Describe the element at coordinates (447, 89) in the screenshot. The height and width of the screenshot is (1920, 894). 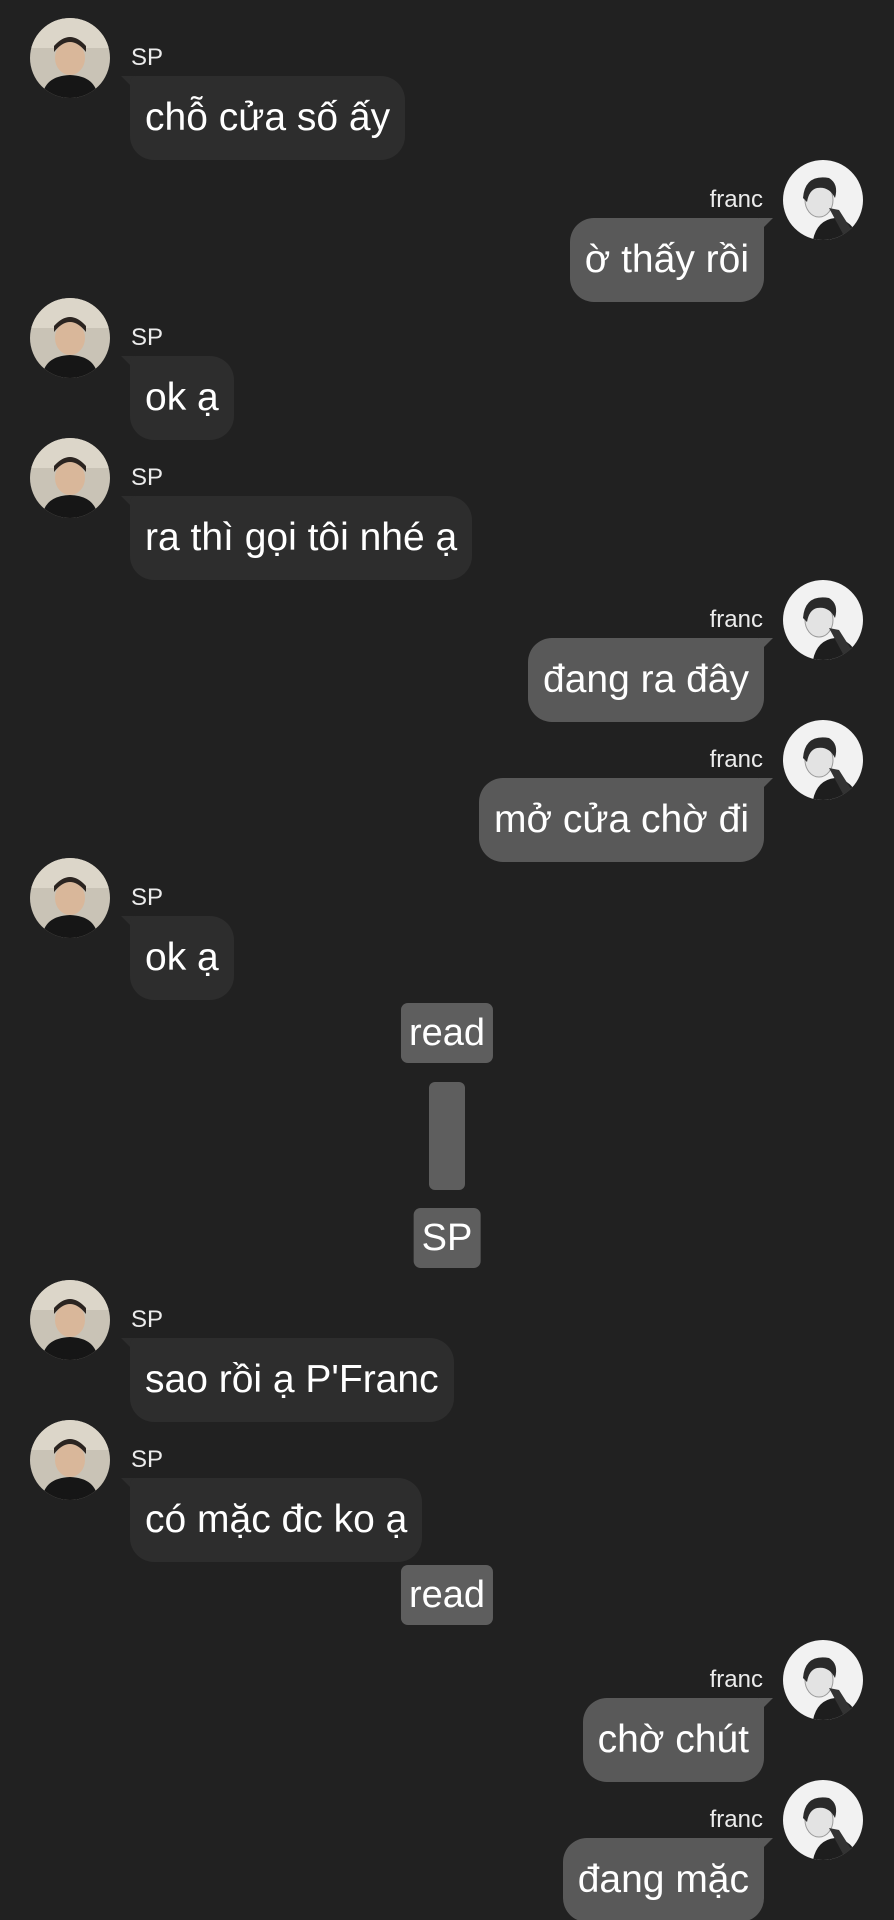
I see `message-row: SP chỗ cửa số ấy` at that location.